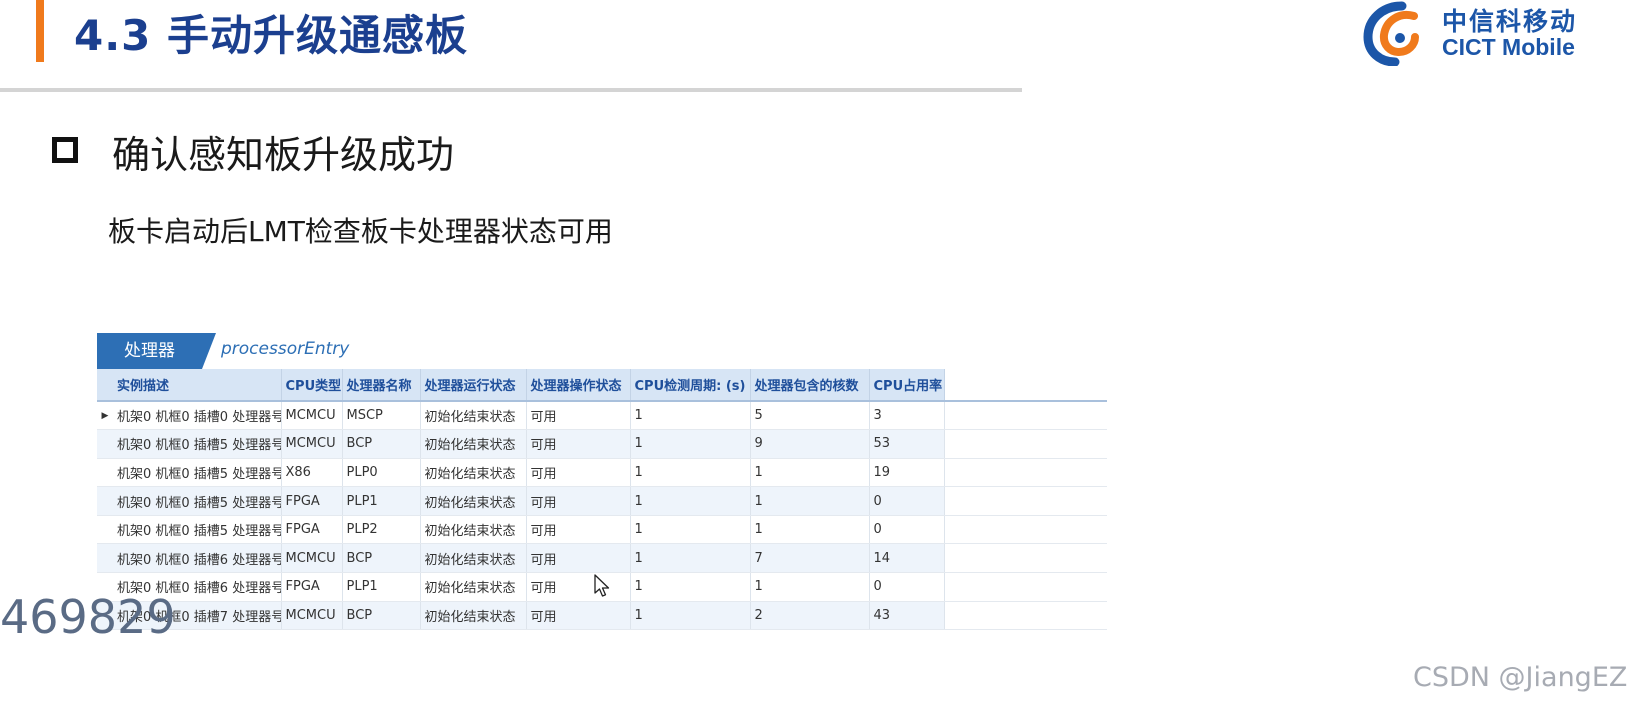 The height and width of the screenshot is (703, 1637). Describe the element at coordinates (473, 385) in the screenshot. I see `column-header: 处理器运行状态` at that location.